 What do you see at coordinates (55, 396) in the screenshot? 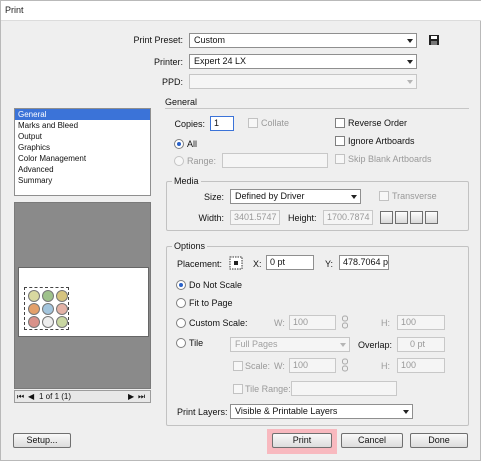
I see `page-indicator: 1 of 1 (1)` at bounding box center [55, 396].